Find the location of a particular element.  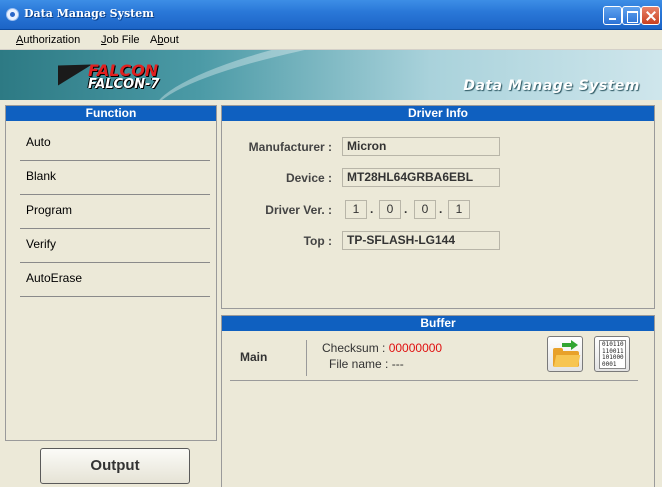

close-button is located at coordinates (650, 15).